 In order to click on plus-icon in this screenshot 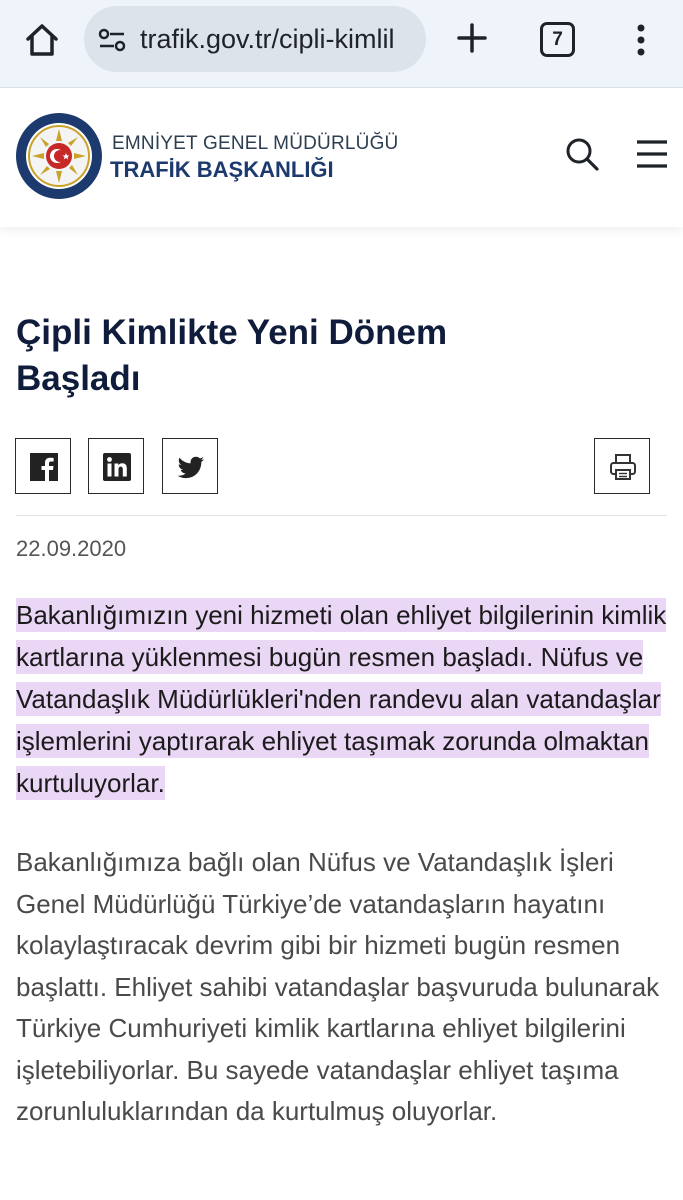, I will do `click(472, 38)`.